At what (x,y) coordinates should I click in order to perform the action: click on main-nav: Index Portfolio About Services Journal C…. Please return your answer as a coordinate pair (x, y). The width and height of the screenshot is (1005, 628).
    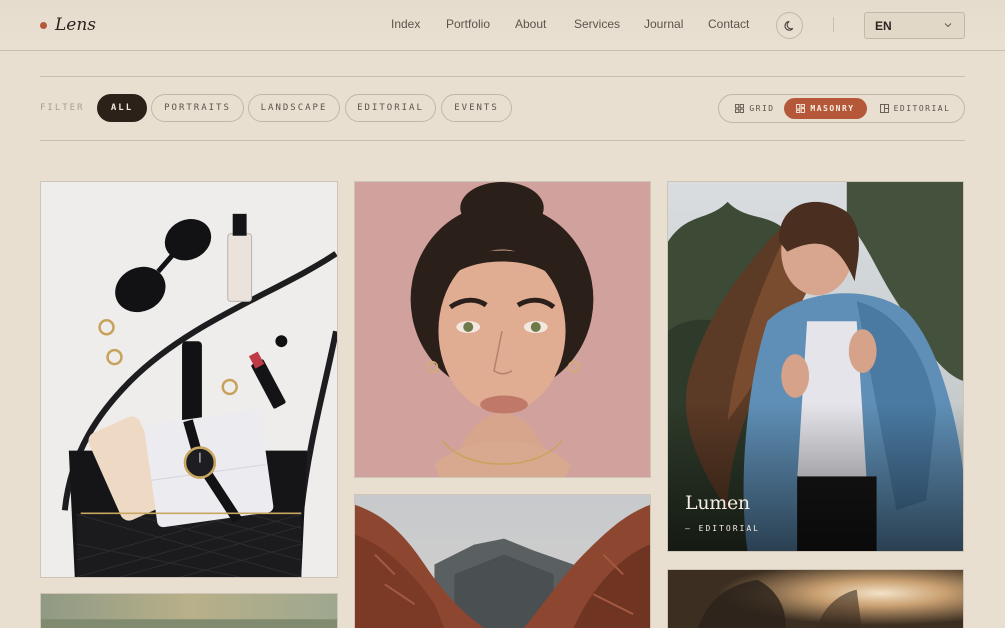
    Looking at the image, I should click on (502, 25).